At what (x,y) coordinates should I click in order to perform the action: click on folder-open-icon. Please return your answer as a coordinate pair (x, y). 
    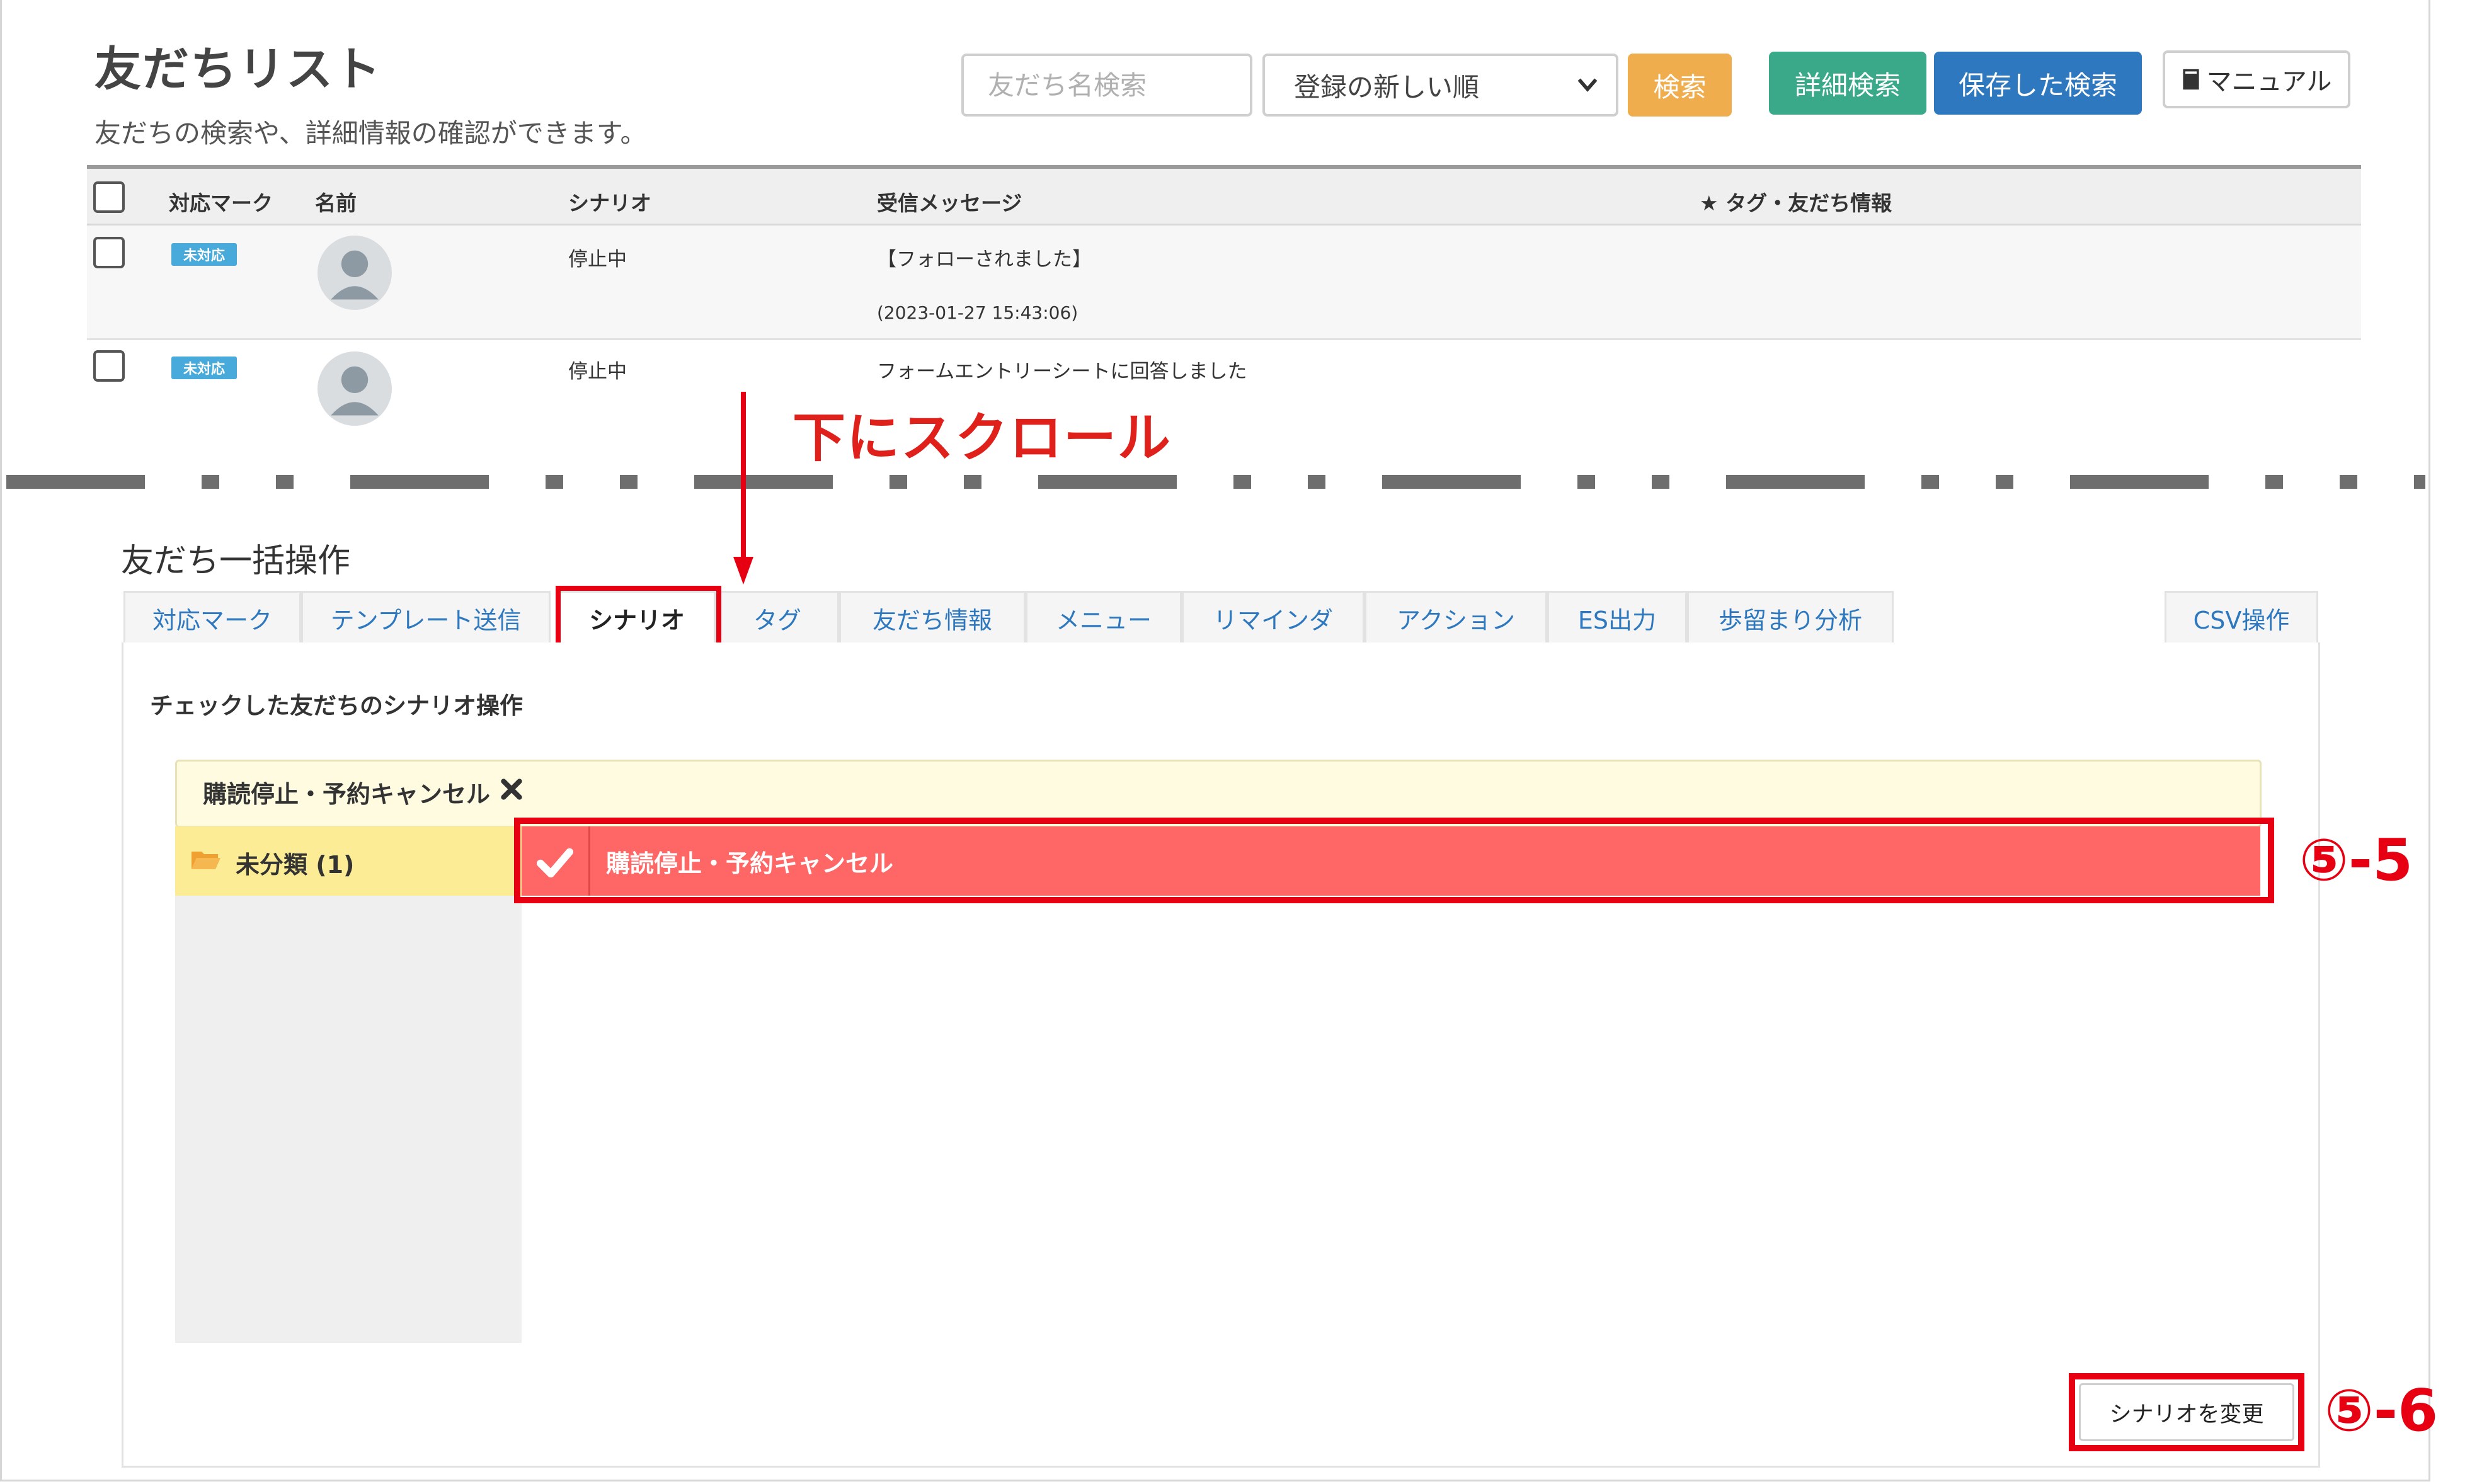
    Looking at the image, I should click on (206, 860).